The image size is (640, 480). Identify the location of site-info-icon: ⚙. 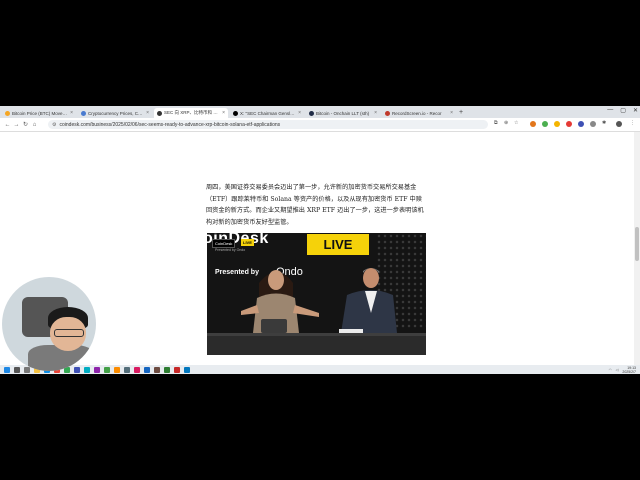
(54, 125).